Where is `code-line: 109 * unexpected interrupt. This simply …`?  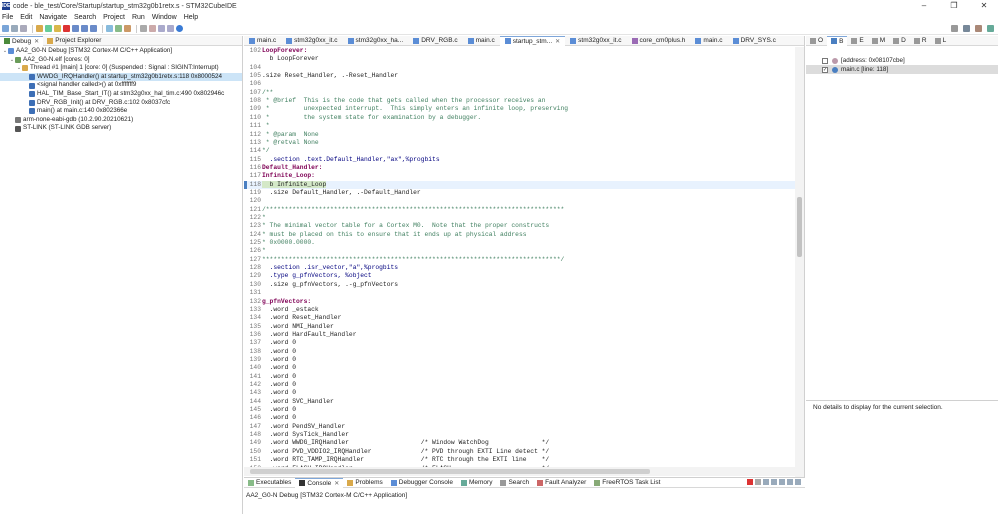
code-line: 109 * unexpected interrupt. This simply … is located at coordinates (519, 109).